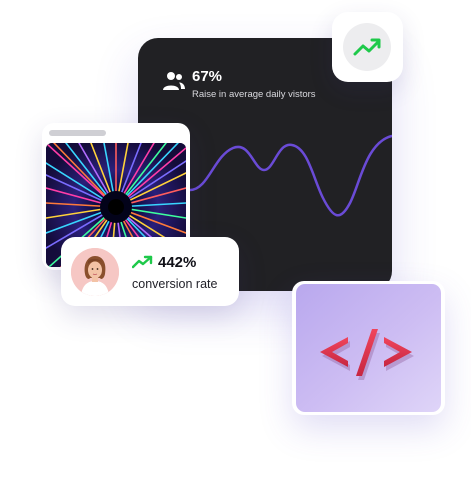 This screenshot has width=471, height=495. What do you see at coordinates (254, 94) in the screenshot?
I see `visitors-stat-caption: Raise in average daily vistors` at bounding box center [254, 94].